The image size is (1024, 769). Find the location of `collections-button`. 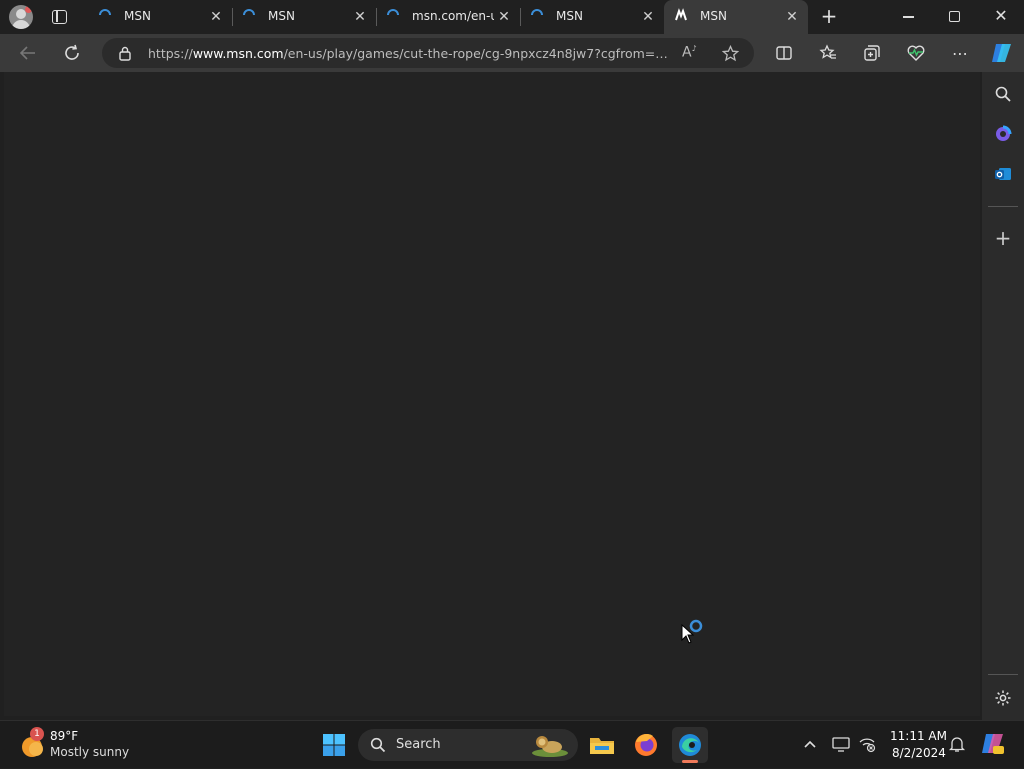

collections-button is located at coordinates (872, 53).